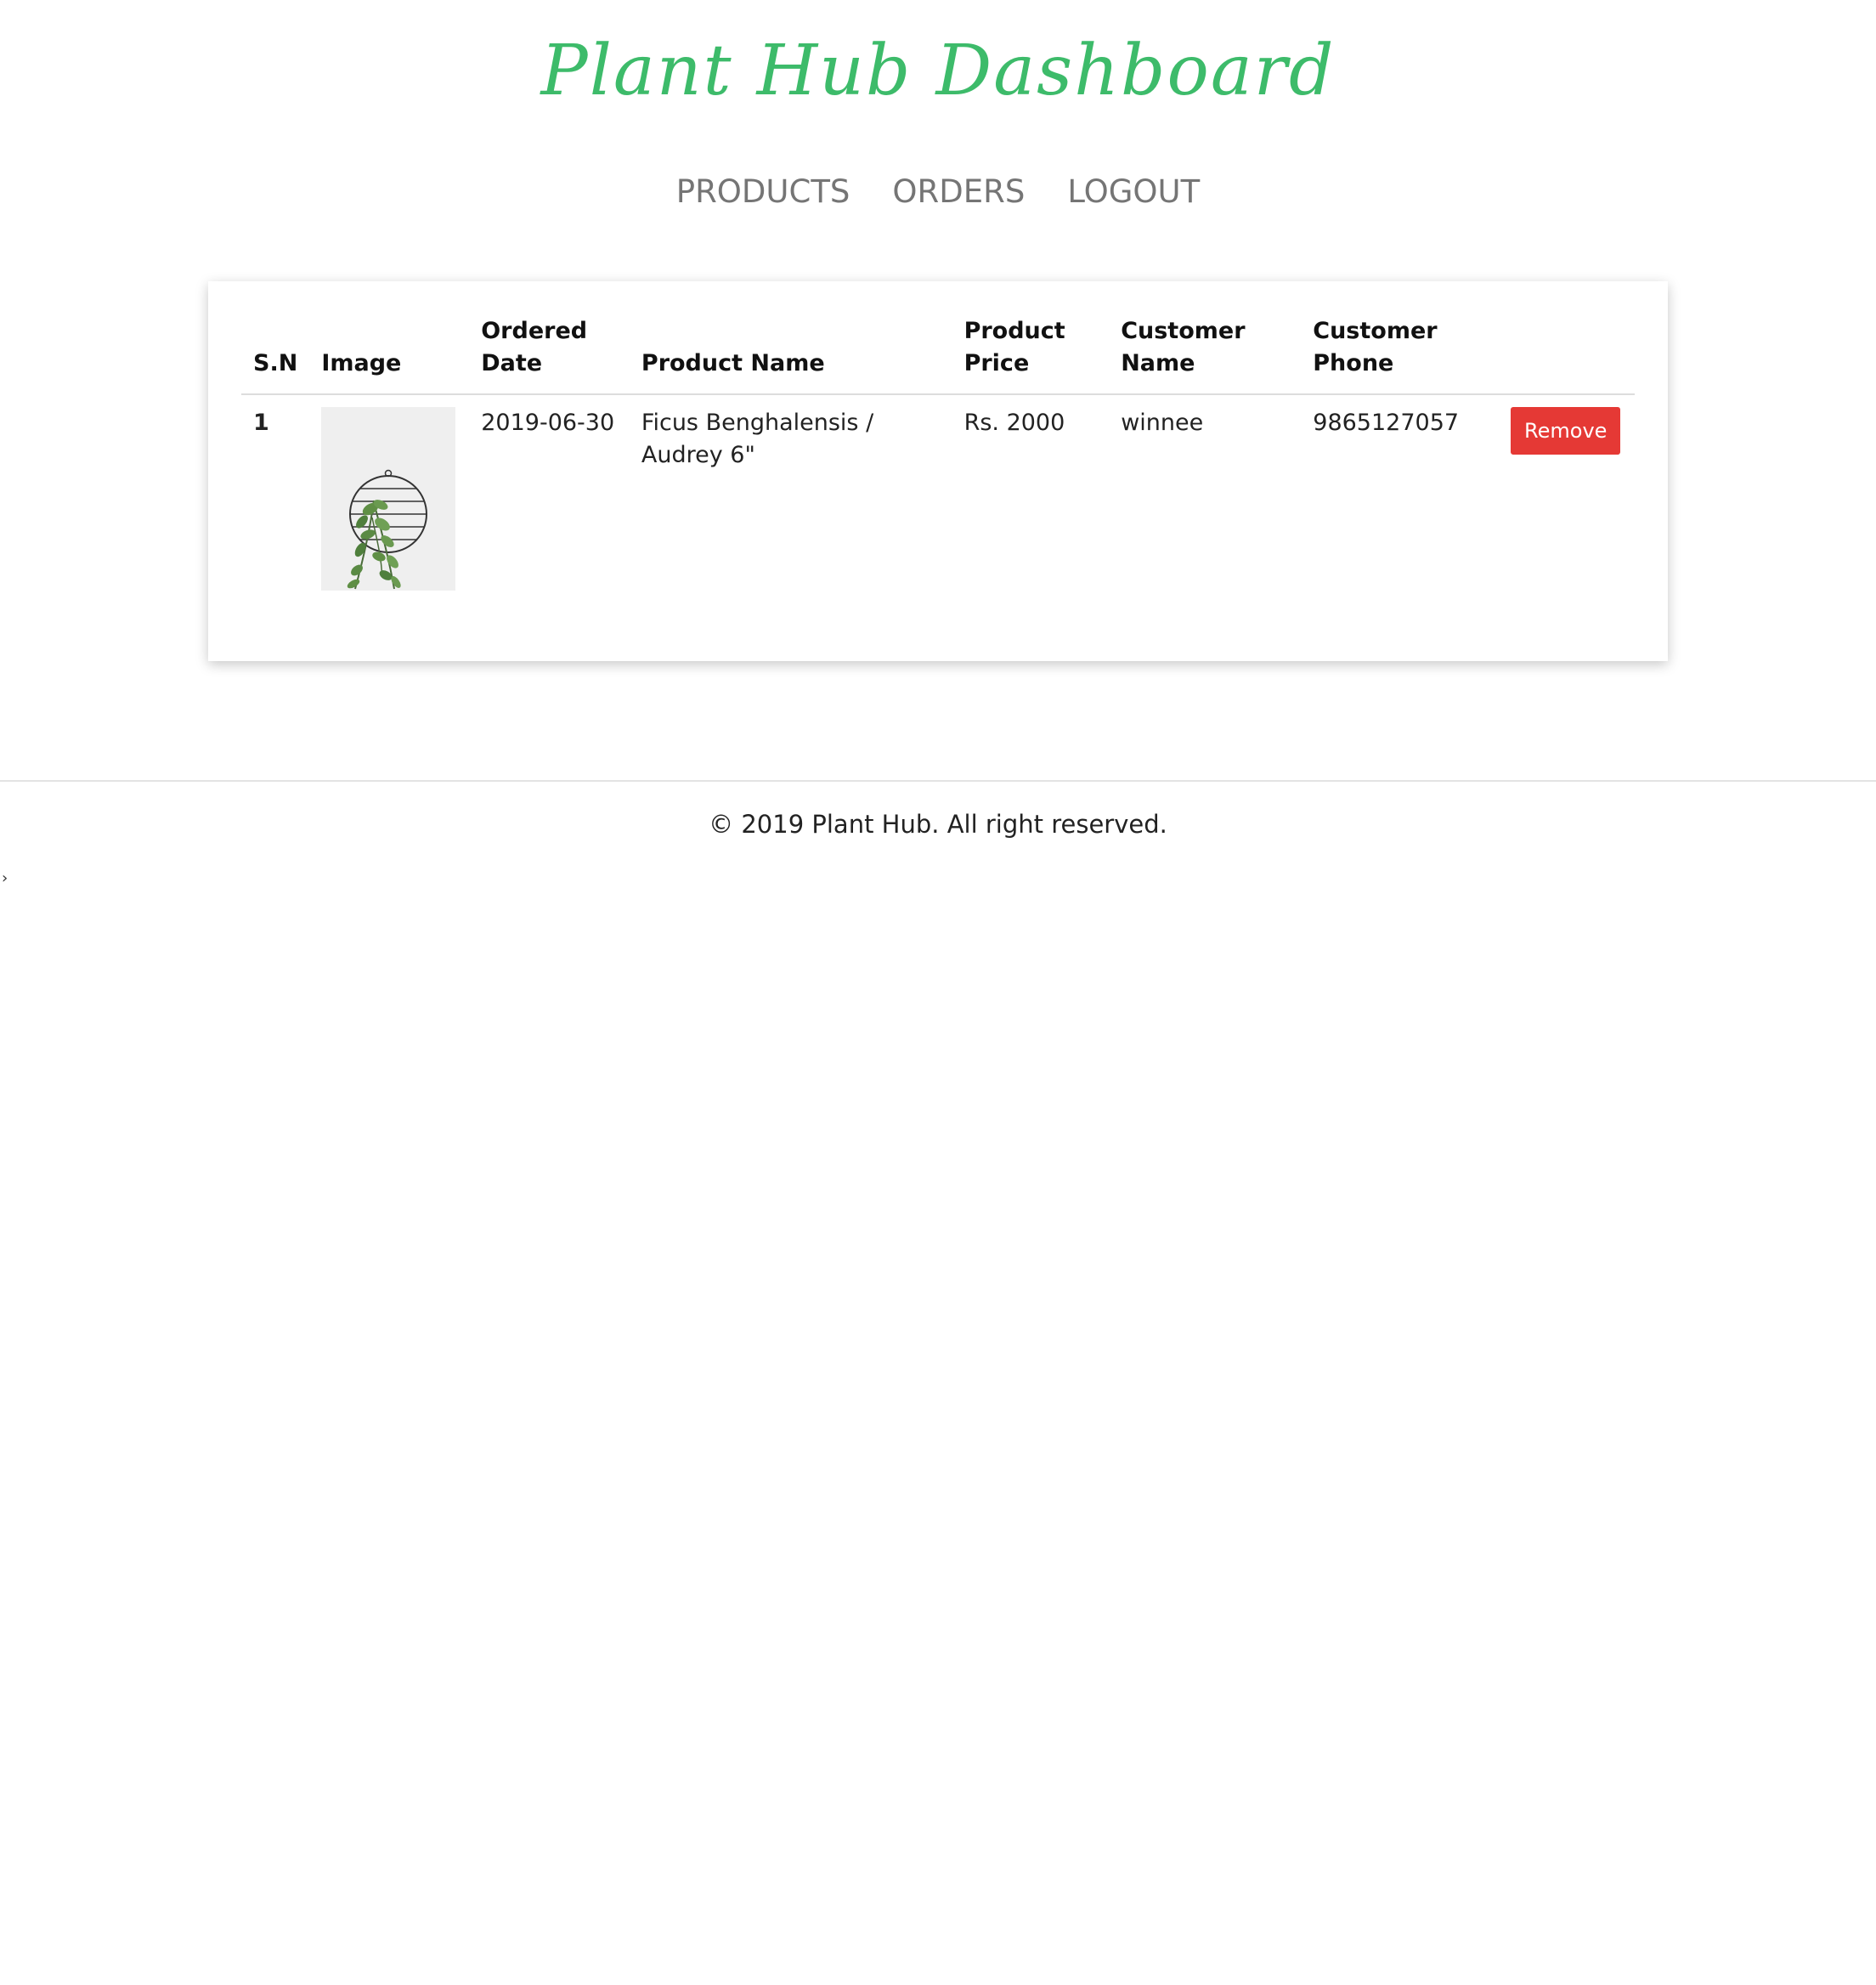 This screenshot has height=1985, width=1876. I want to click on cell-image, so click(389, 493).